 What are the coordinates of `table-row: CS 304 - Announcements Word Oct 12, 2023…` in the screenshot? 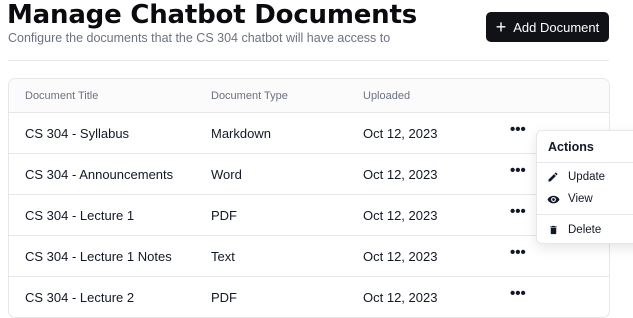 It's located at (309, 174).